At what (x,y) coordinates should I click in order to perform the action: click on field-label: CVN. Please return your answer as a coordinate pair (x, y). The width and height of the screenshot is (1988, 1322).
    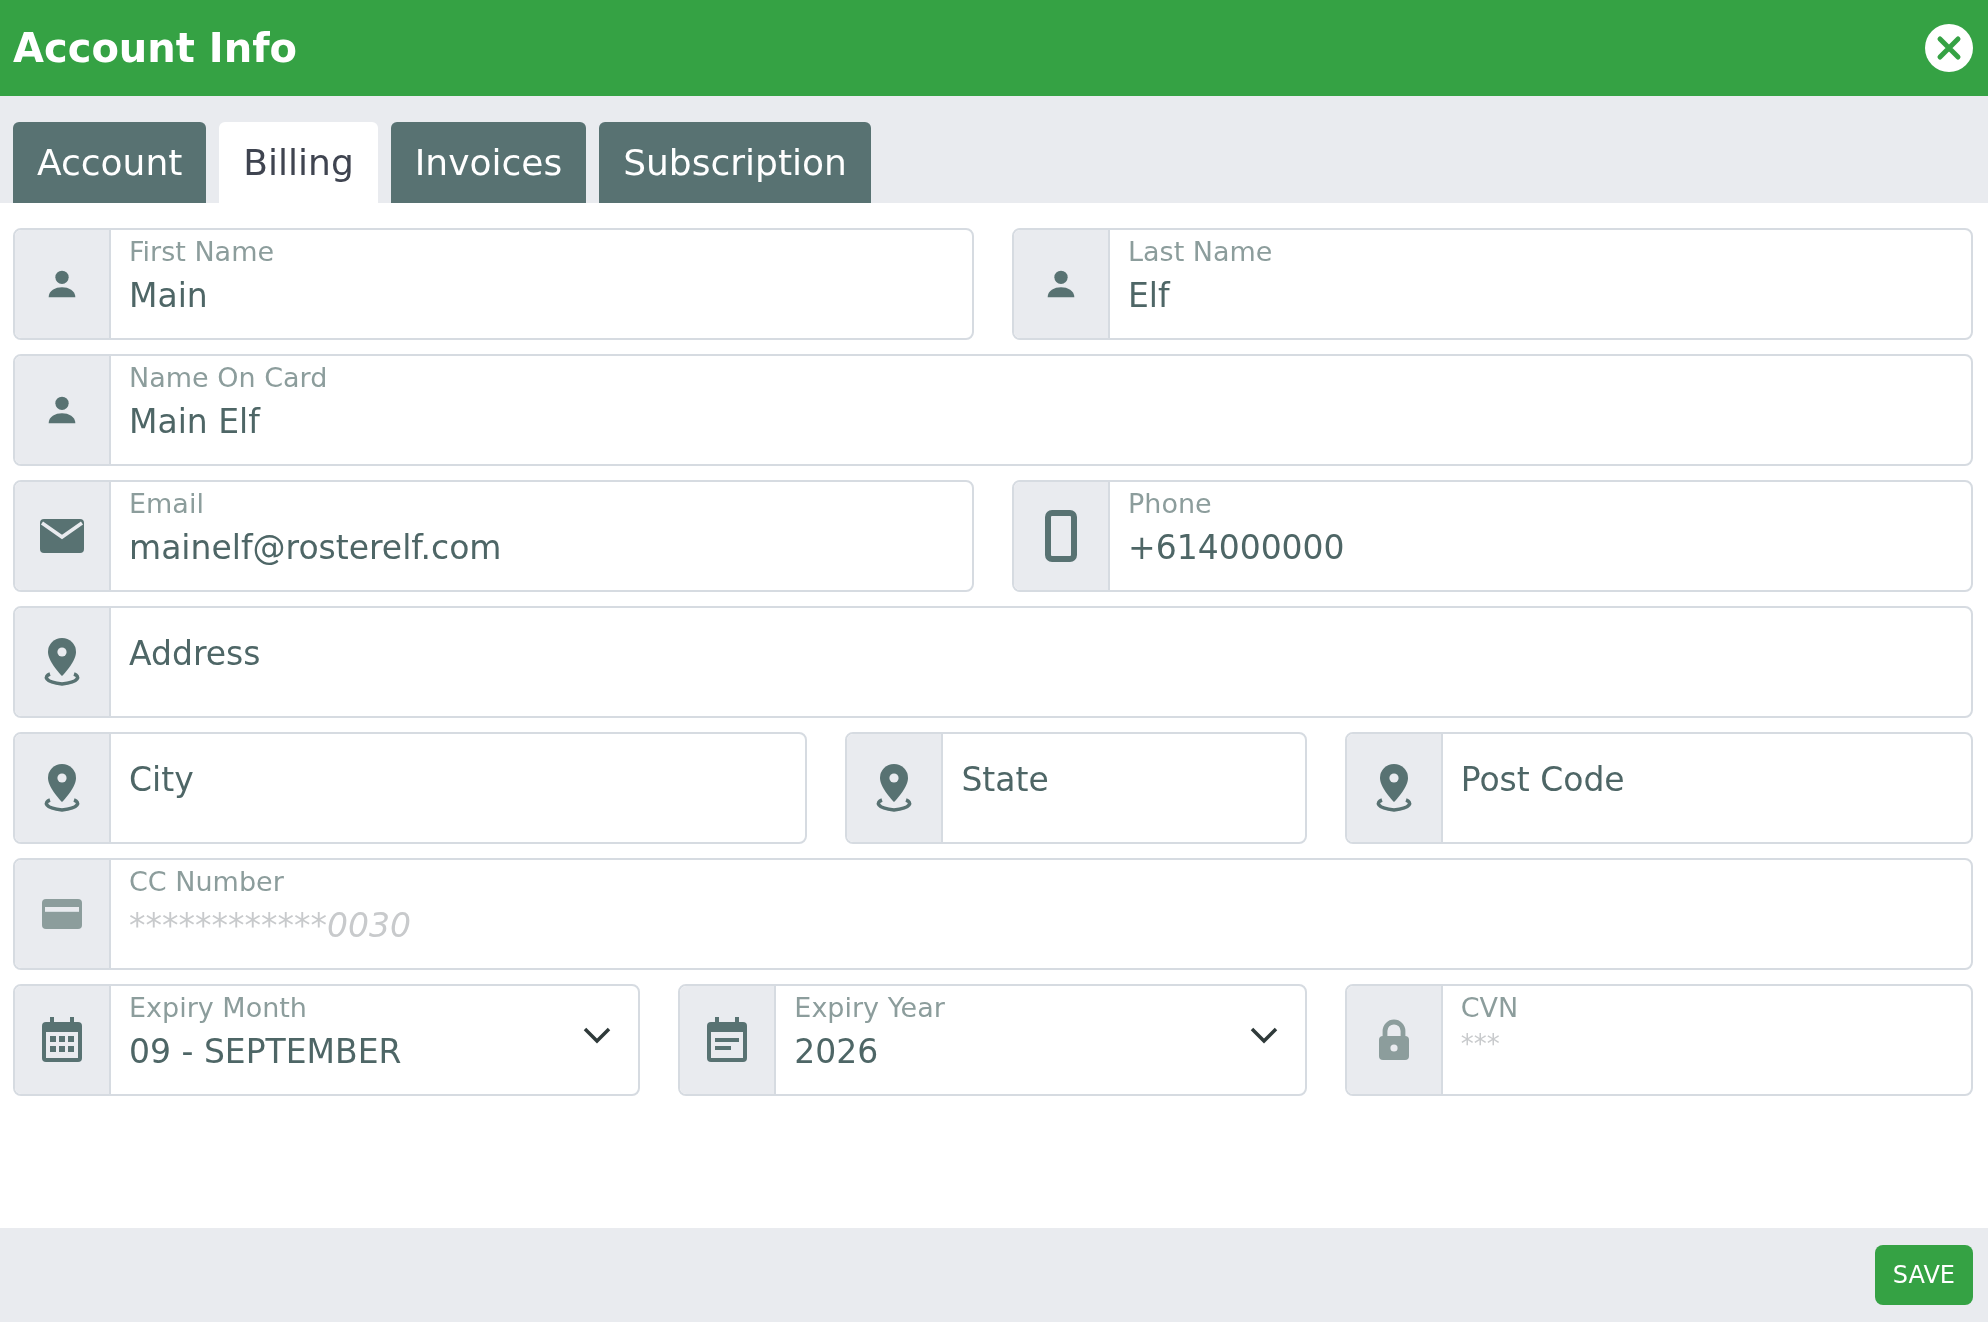
    Looking at the image, I should click on (1490, 1008).